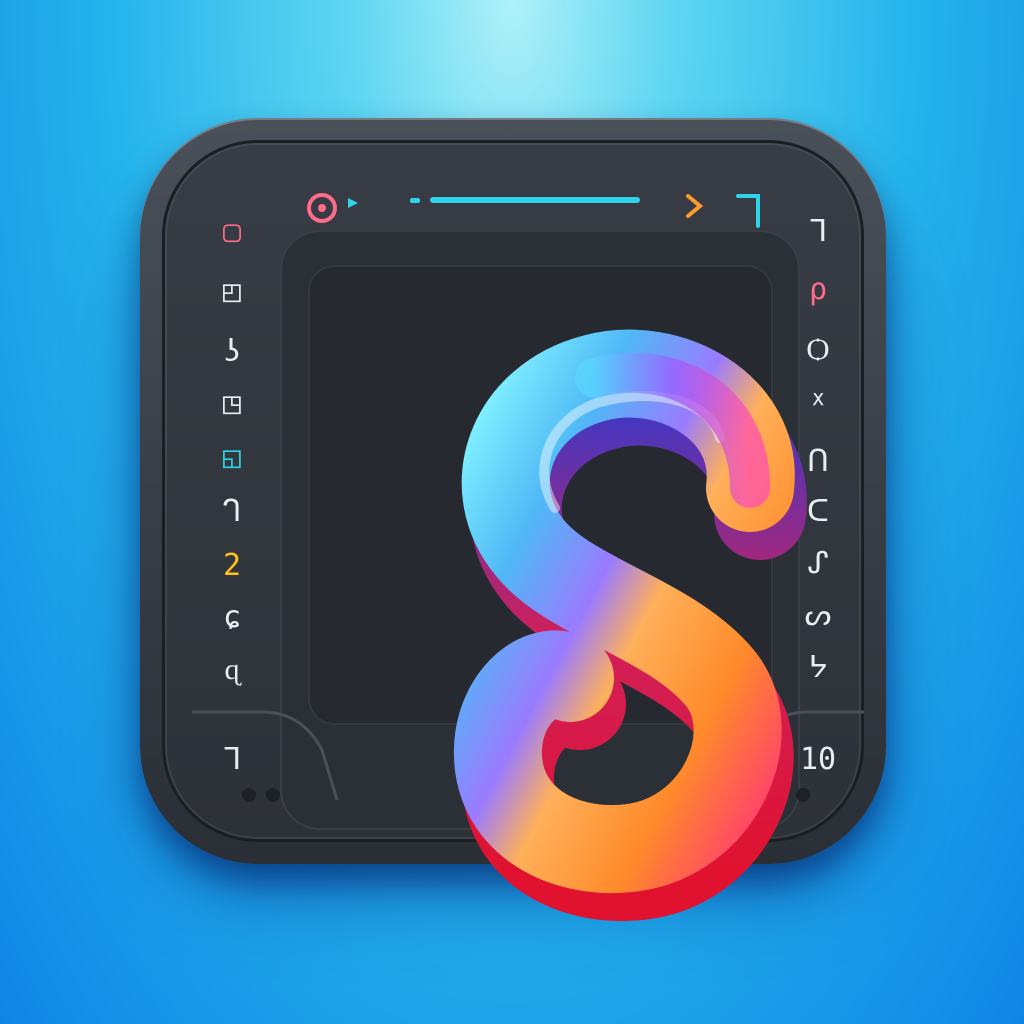  Describe the element at coordinates (232, 512) in the screenshot. I see `left-rail-glyph-6: ᒉ` at that location.